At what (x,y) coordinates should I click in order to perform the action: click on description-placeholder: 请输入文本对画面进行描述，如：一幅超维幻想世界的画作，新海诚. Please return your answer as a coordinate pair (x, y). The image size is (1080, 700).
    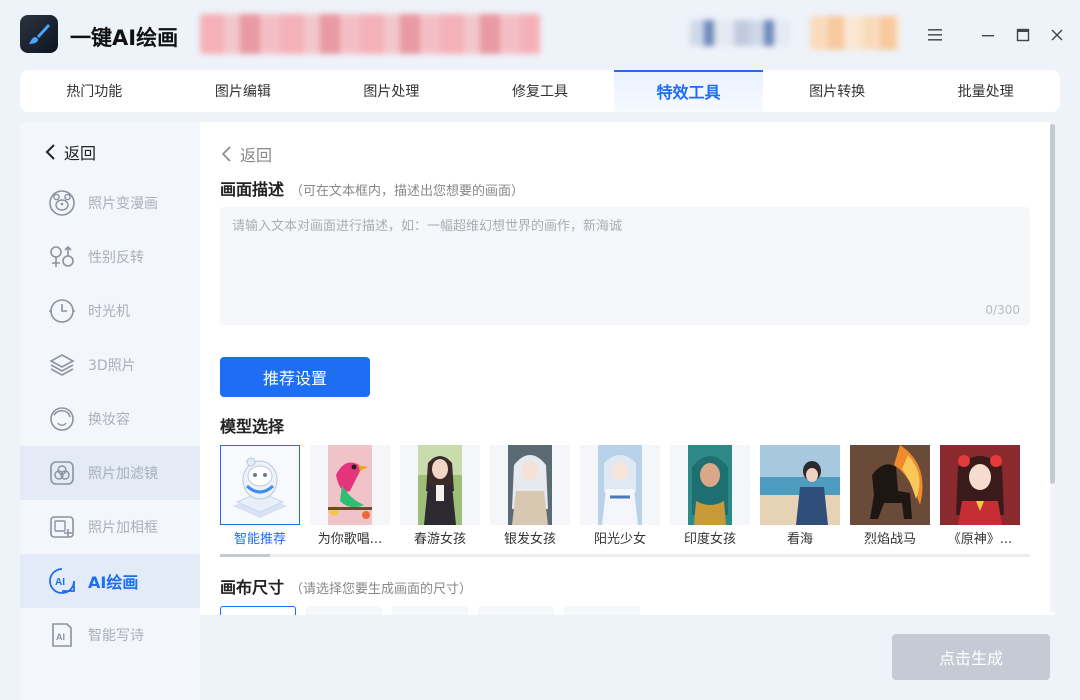
    Looking at the image, I should click on (427, 226).